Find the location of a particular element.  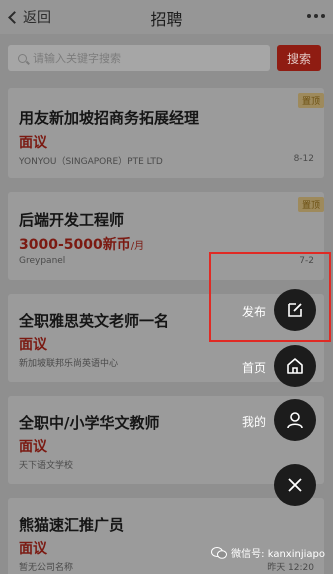

more-dots-icon is located at coordinates (316, 16).